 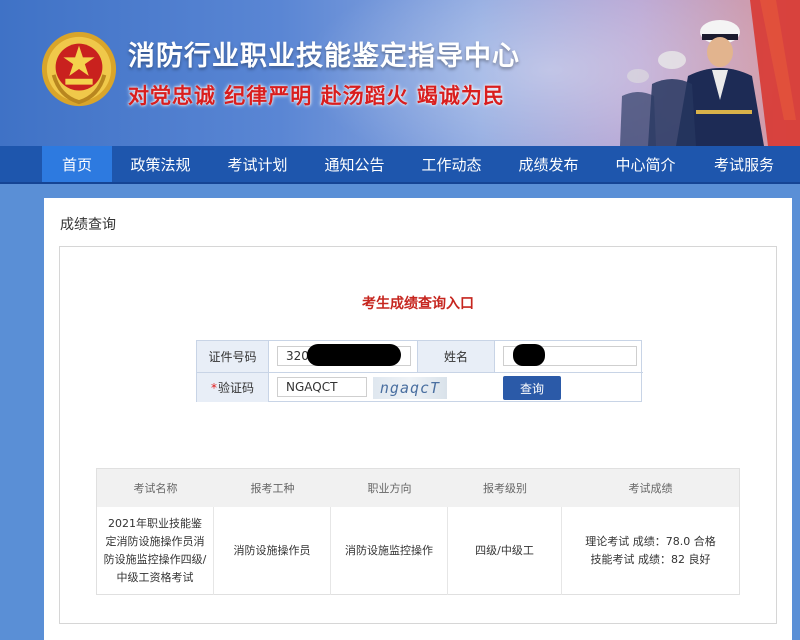 I want to click on id-field-cell, so click(x=343, y=356).